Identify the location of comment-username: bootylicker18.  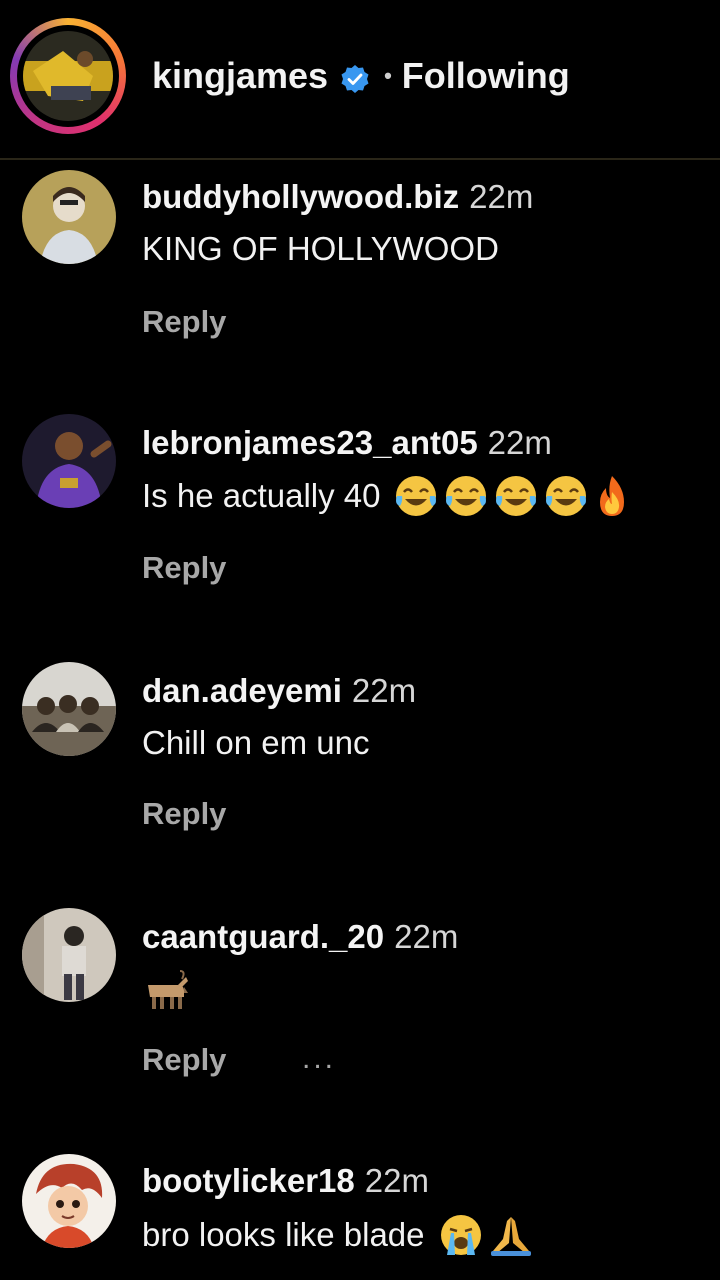
(248, 1180).